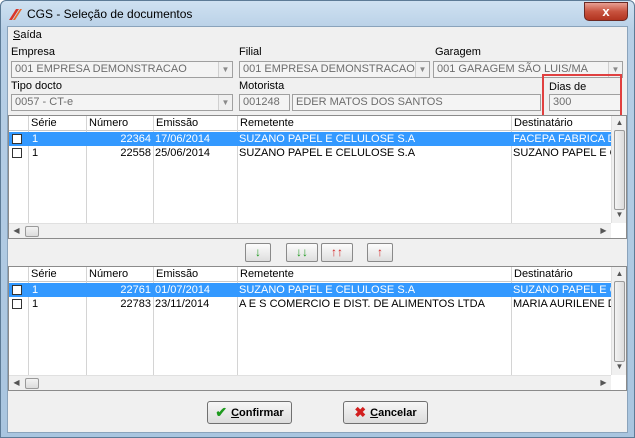 The height and width of the screenshot is (438, 635). What do you see at coordinates (250, 52) in the screenshot?
I see `filial-label: Filial` at bounding box center [250, 52].